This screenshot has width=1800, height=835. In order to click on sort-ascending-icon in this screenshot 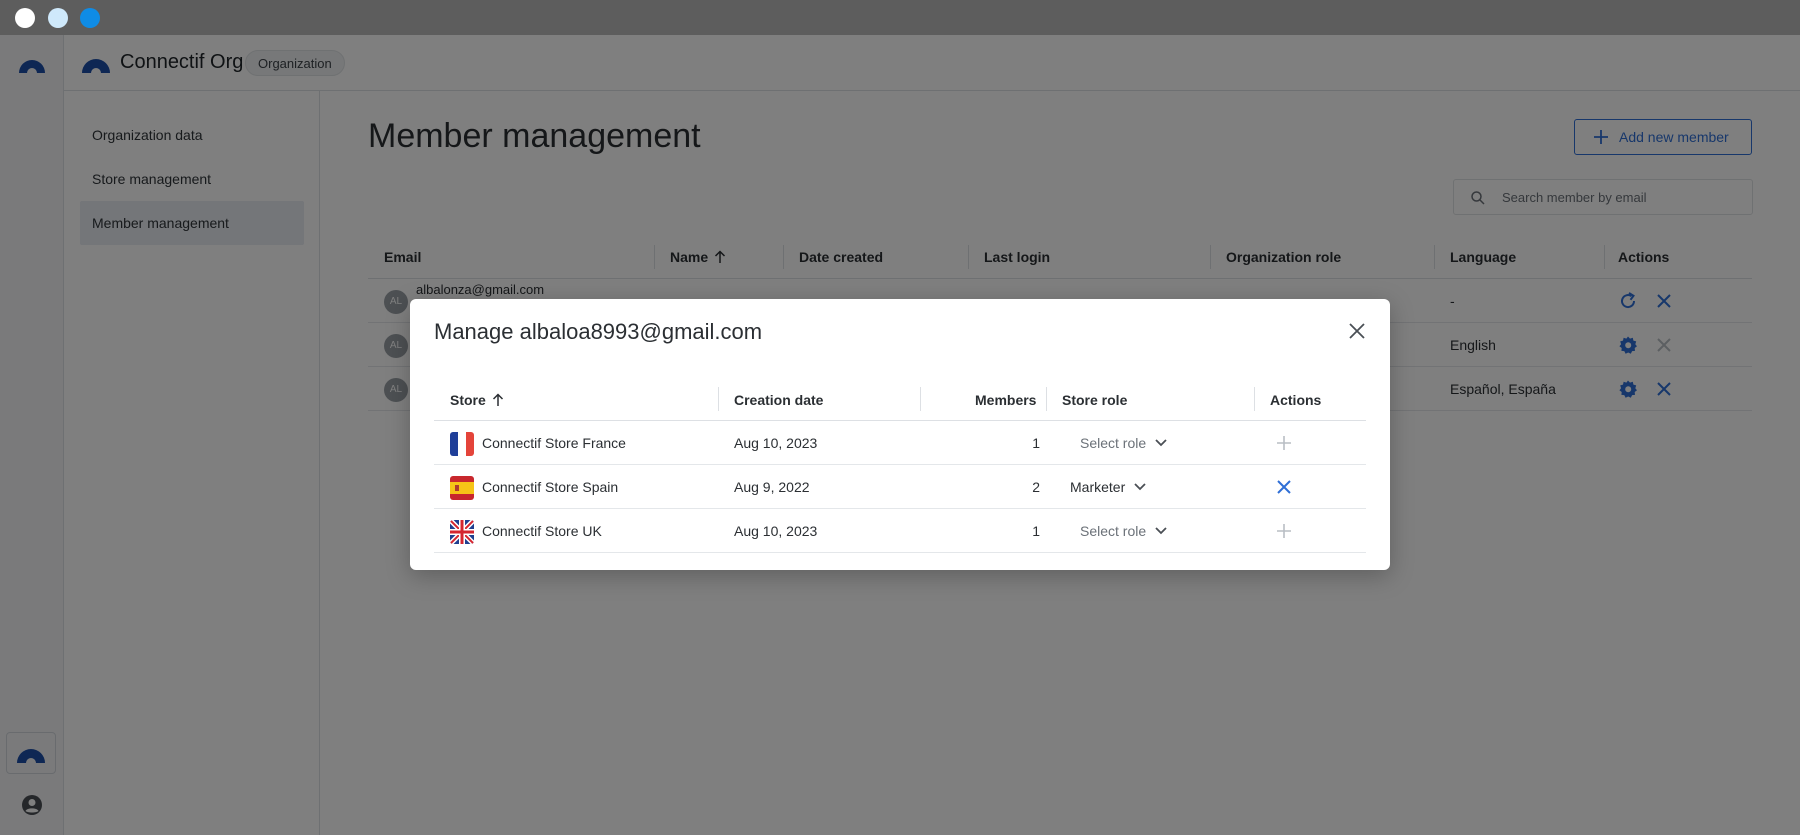, I will do `click(497, 399)`.